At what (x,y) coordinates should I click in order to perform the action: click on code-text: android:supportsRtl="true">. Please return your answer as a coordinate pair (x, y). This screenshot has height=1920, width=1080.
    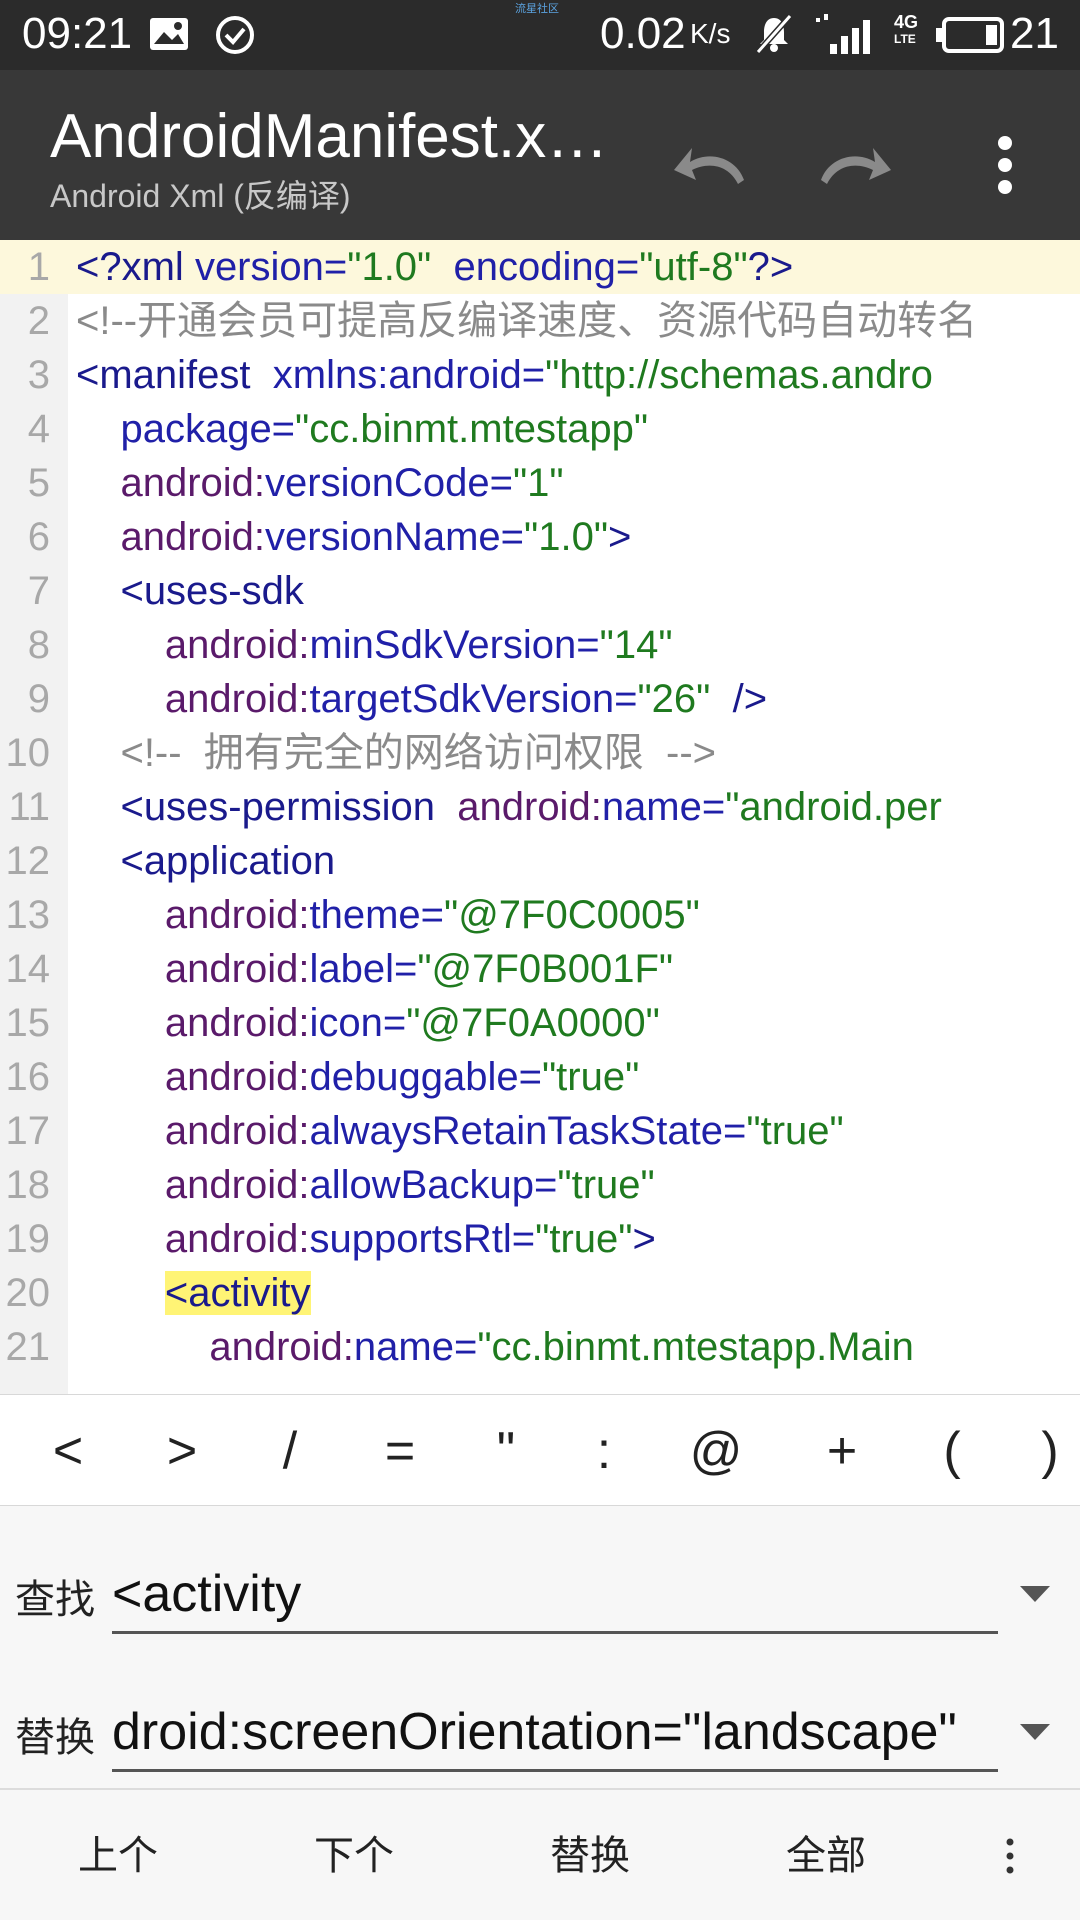
    Looking at the image, I should click on (366, 1239).